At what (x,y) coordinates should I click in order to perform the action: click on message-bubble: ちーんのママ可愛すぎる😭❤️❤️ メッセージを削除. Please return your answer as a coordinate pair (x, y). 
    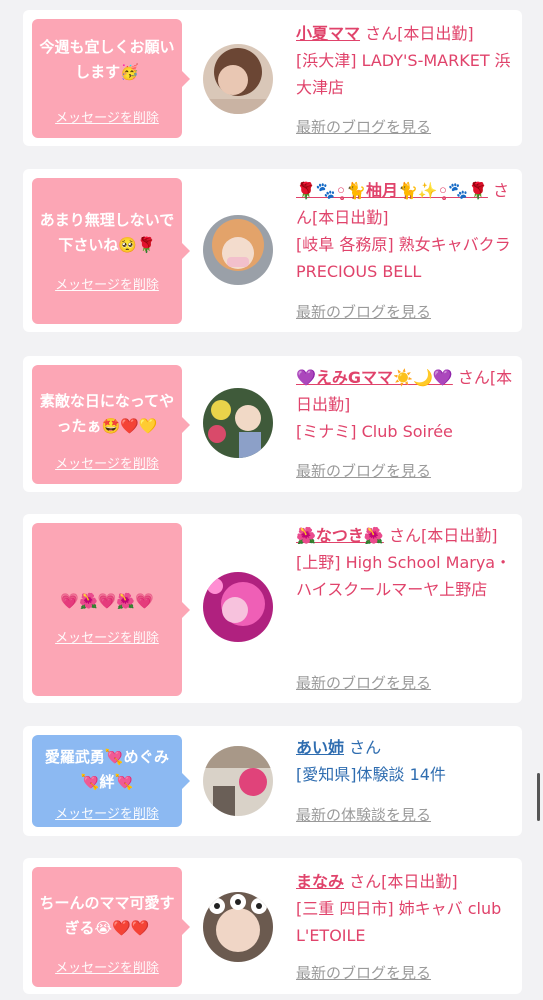
    Looking at the image, I should click on (111, 927).